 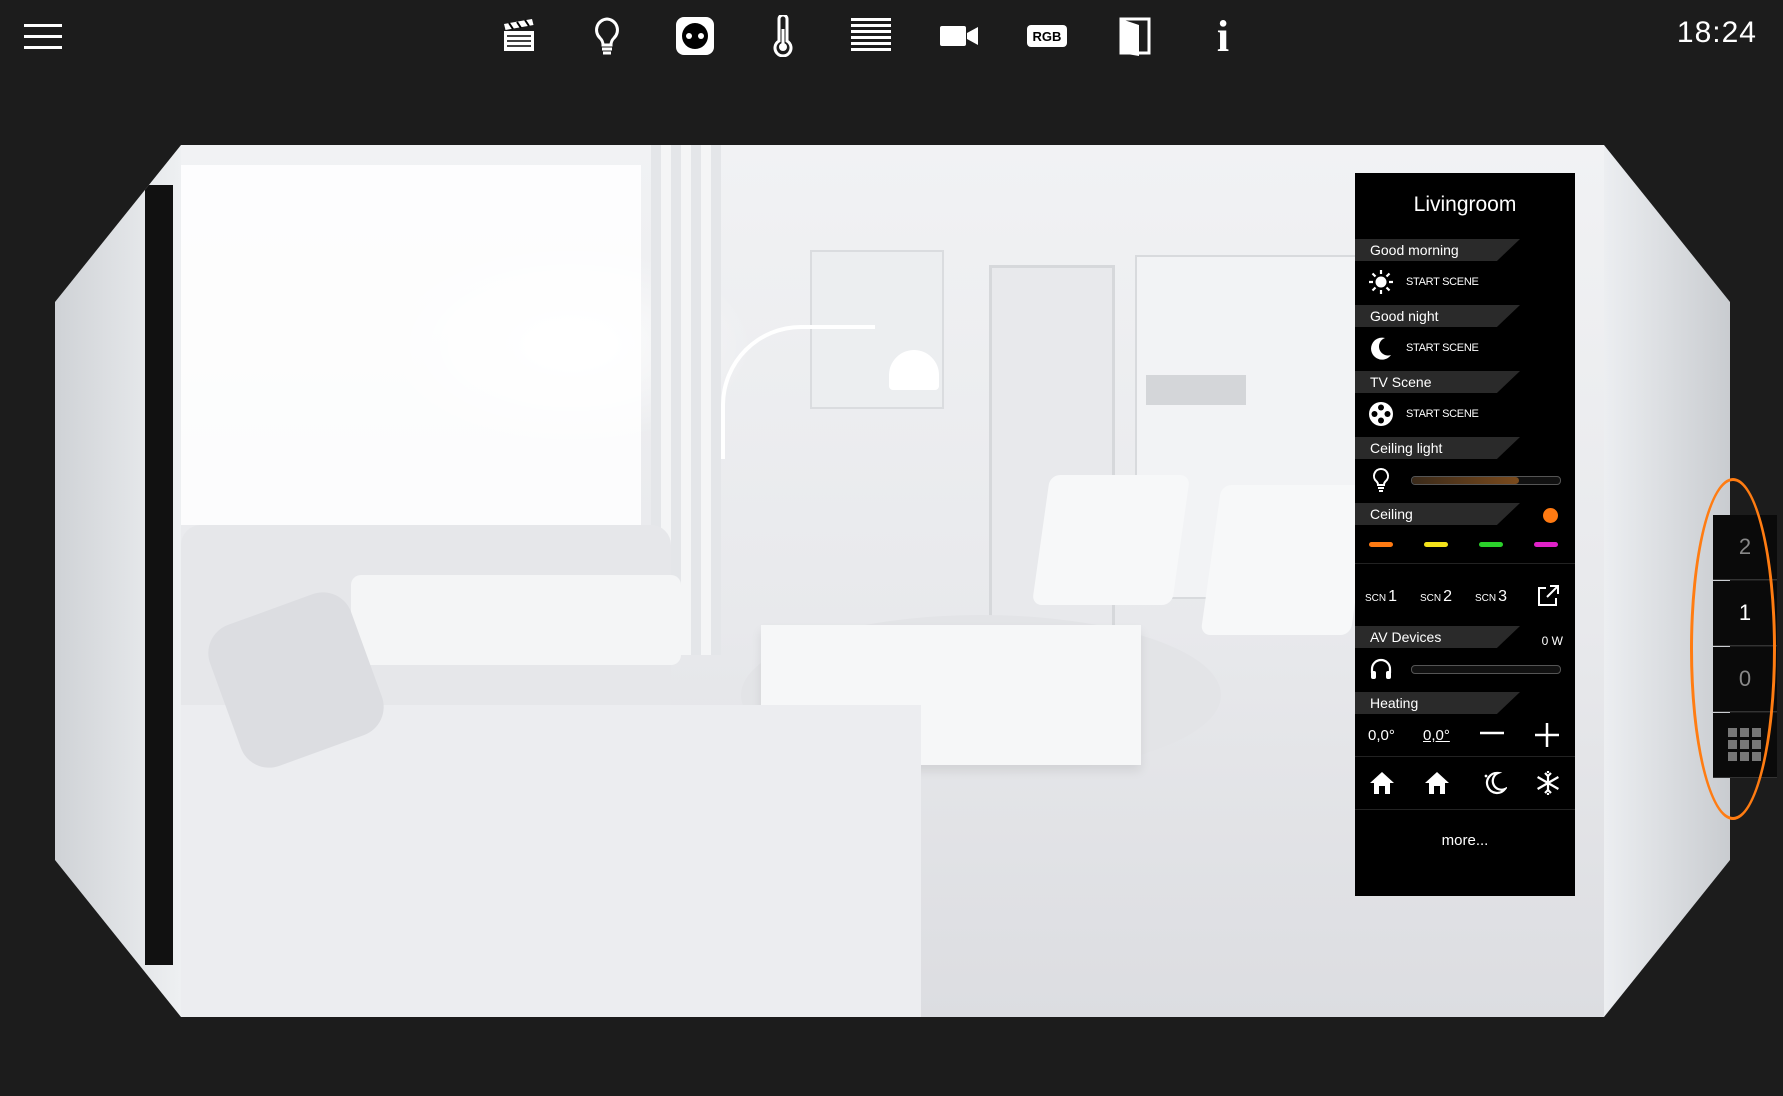 I want to click on standby-home-icon, so click(x=1437, y=783).